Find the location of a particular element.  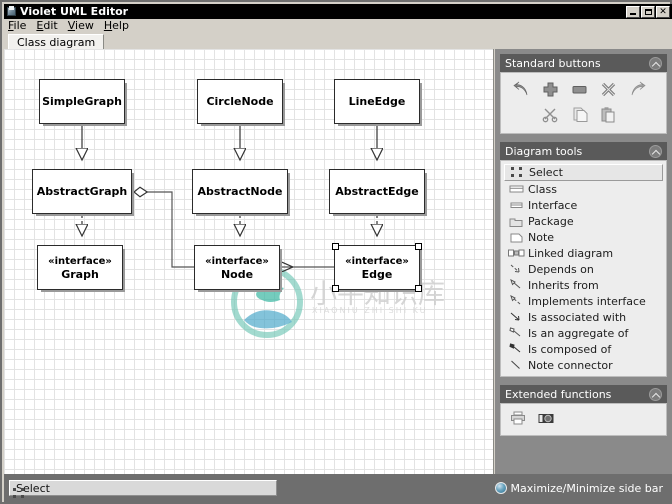

menu-bar: File Edit View Help is located at coordinates (338, 25).